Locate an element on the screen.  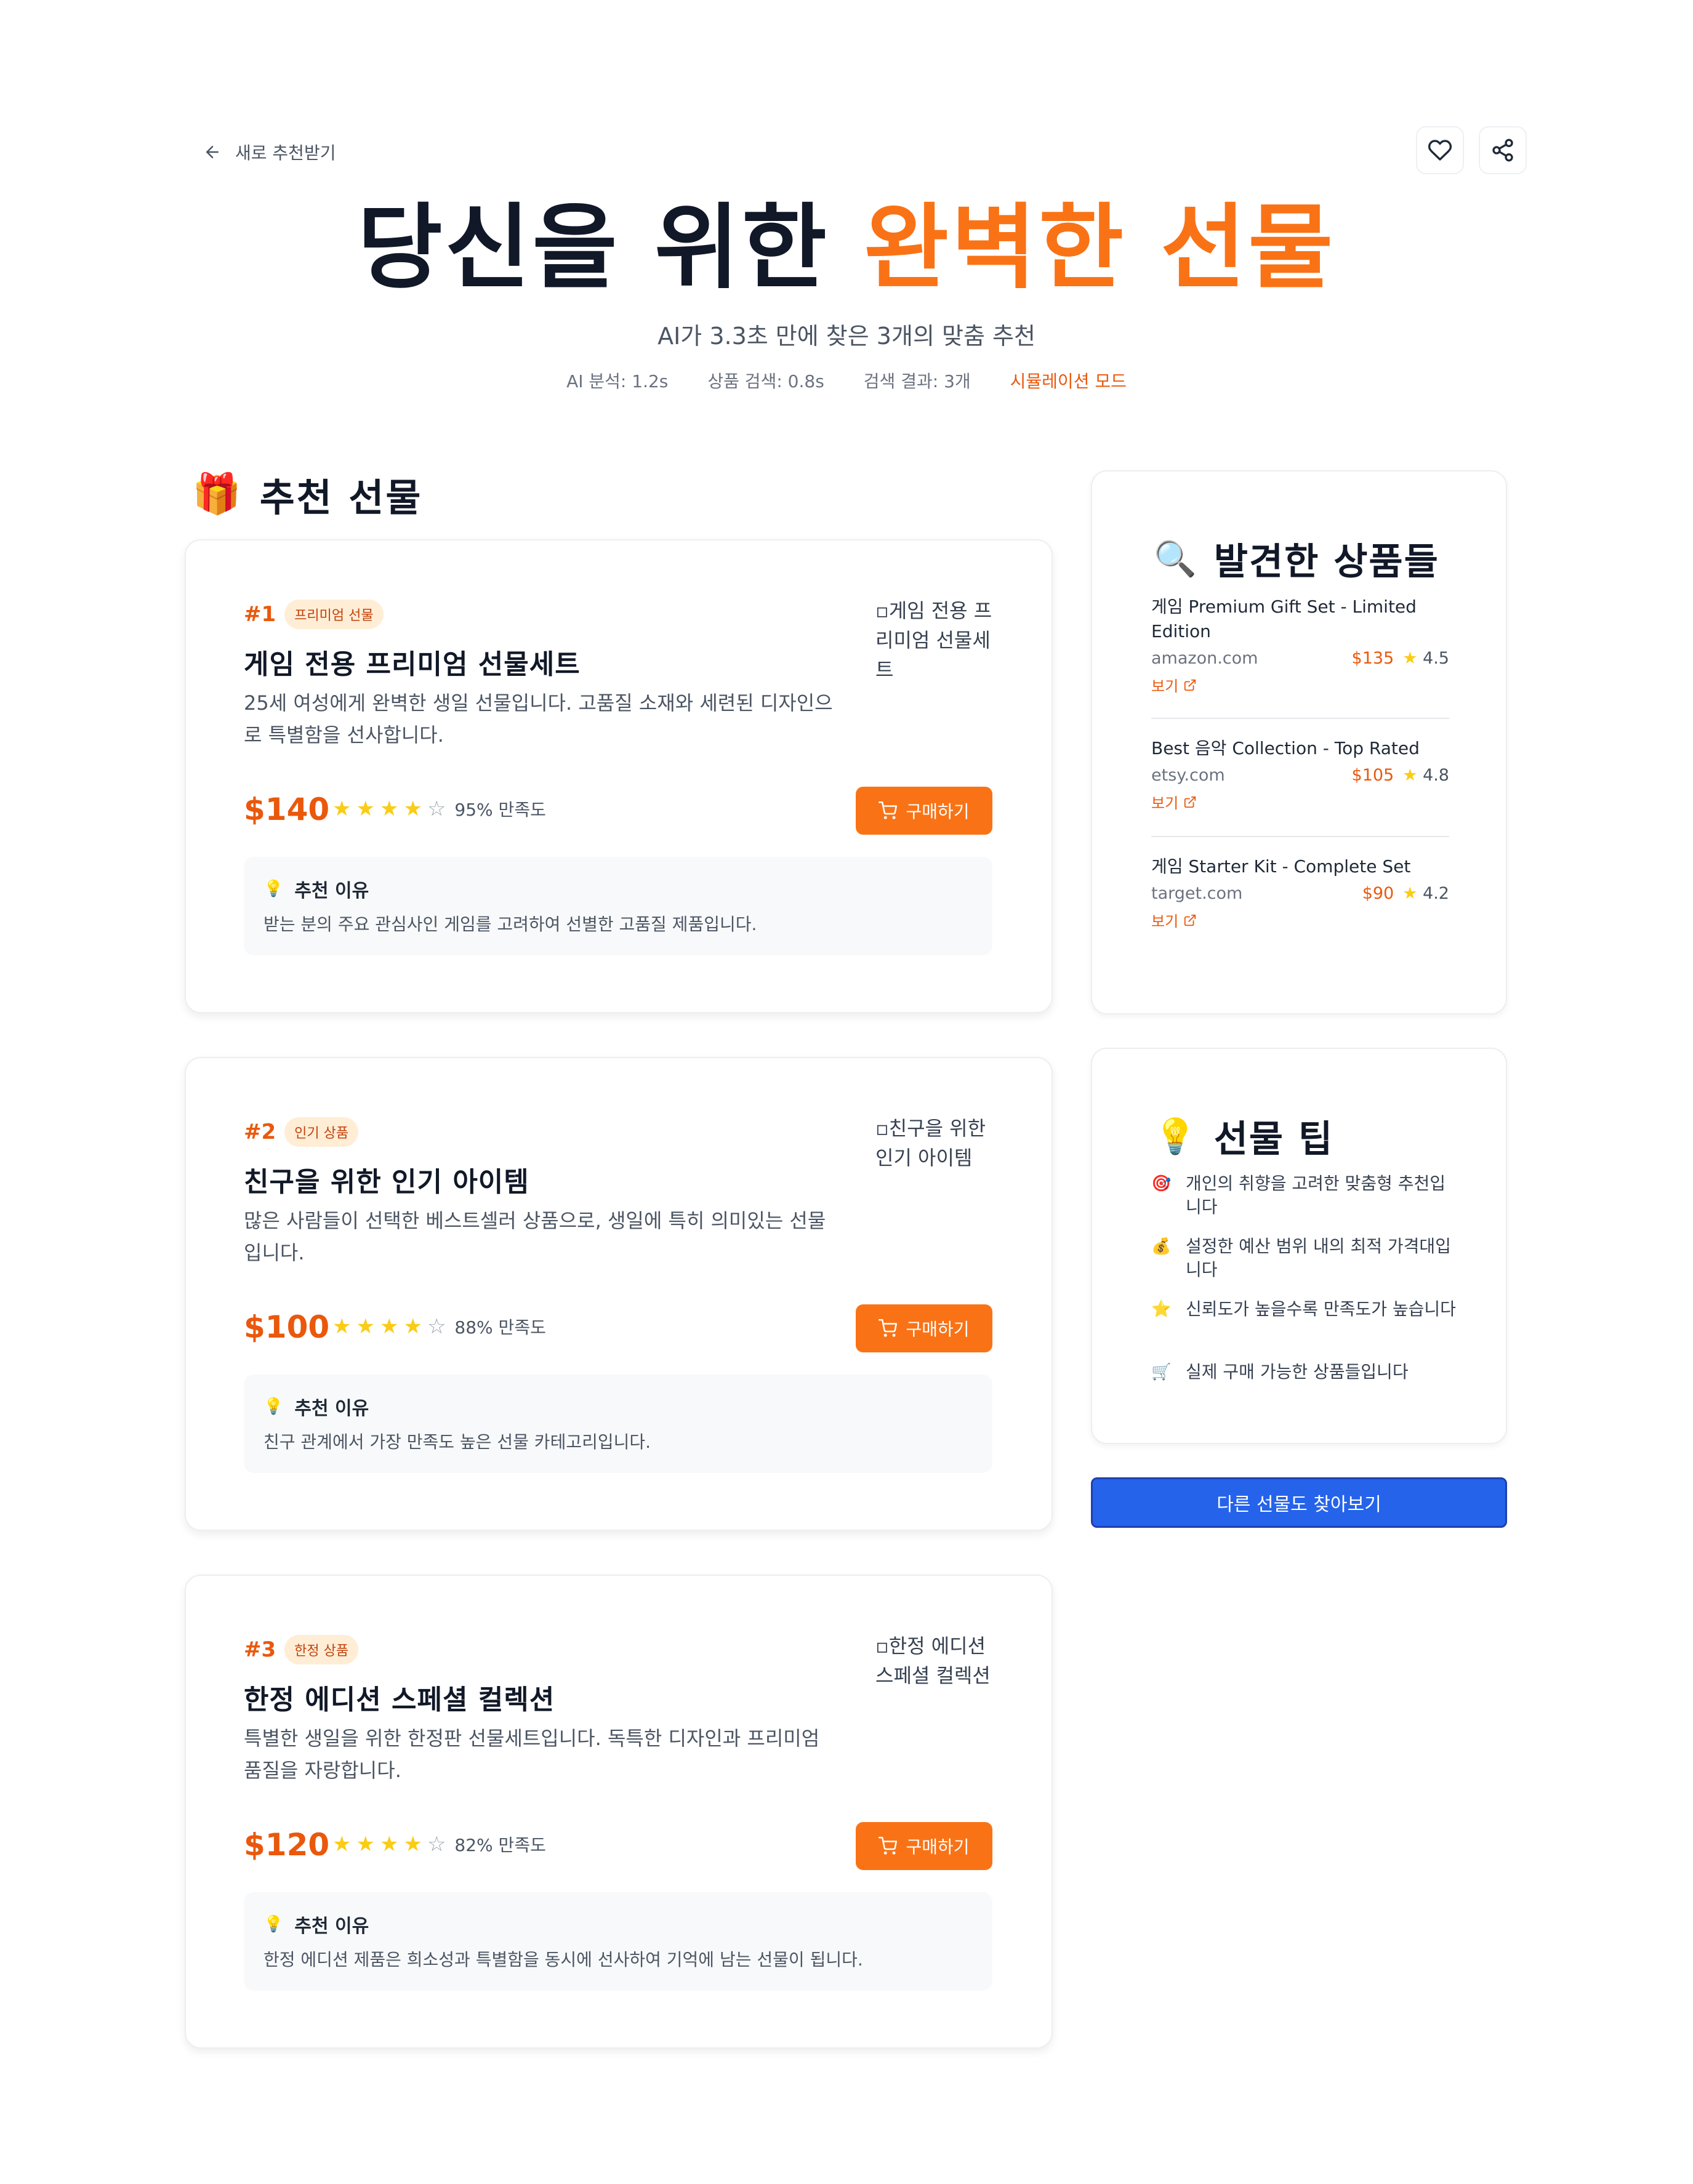
magnifier-icon: 🔍 is located at coordinates (1176, 559).